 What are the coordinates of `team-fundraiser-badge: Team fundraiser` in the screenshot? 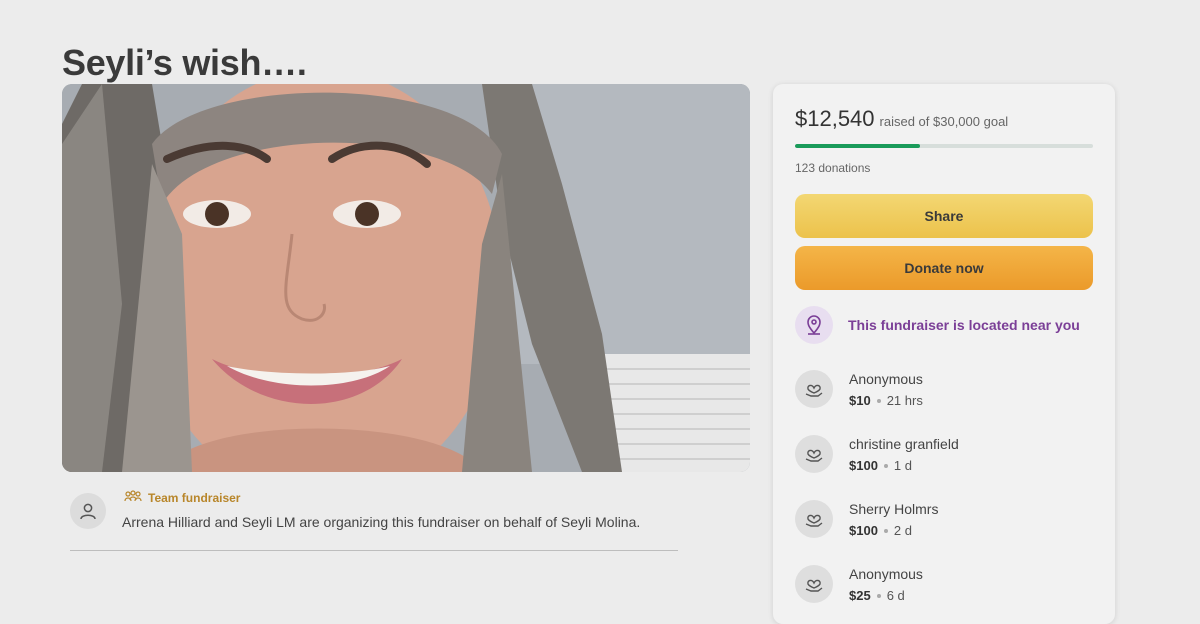 It's located at (182, 497).